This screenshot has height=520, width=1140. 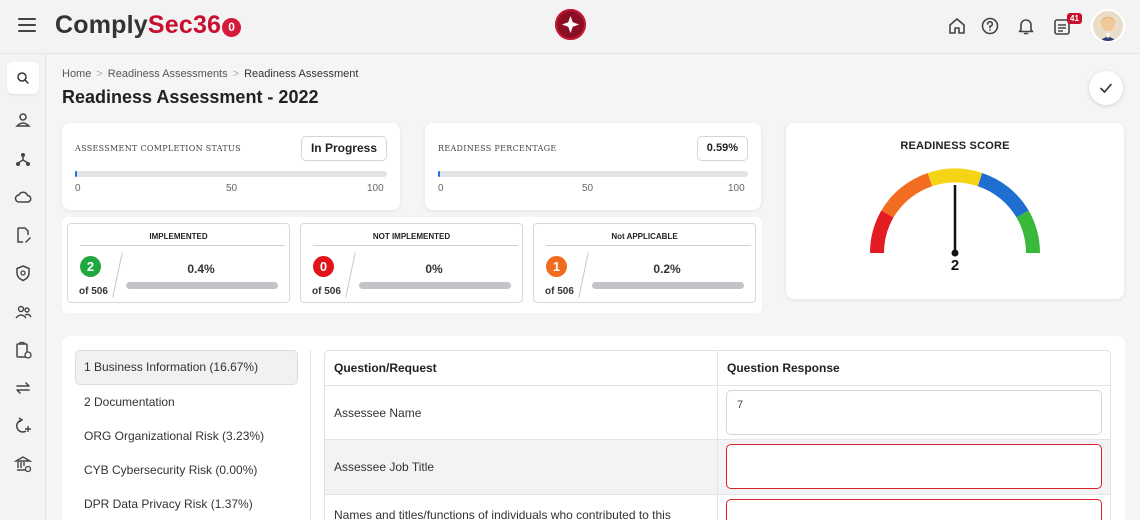 I want to click on readiness-progress-bar, so click(x=593, y=174).